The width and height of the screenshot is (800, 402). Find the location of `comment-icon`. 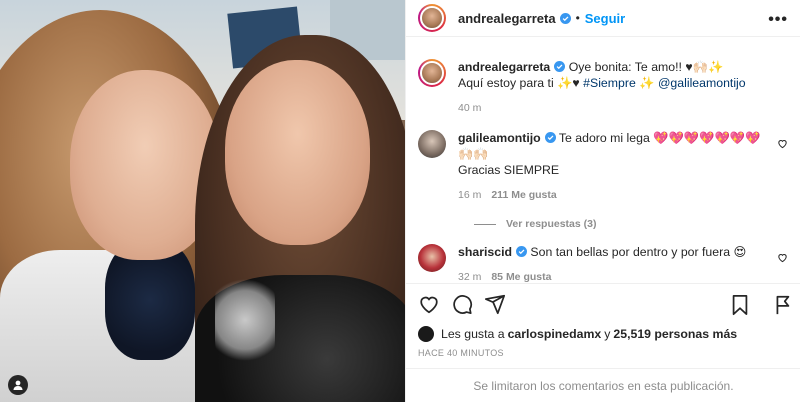

comment-icon is located at coordinates (462, 304).